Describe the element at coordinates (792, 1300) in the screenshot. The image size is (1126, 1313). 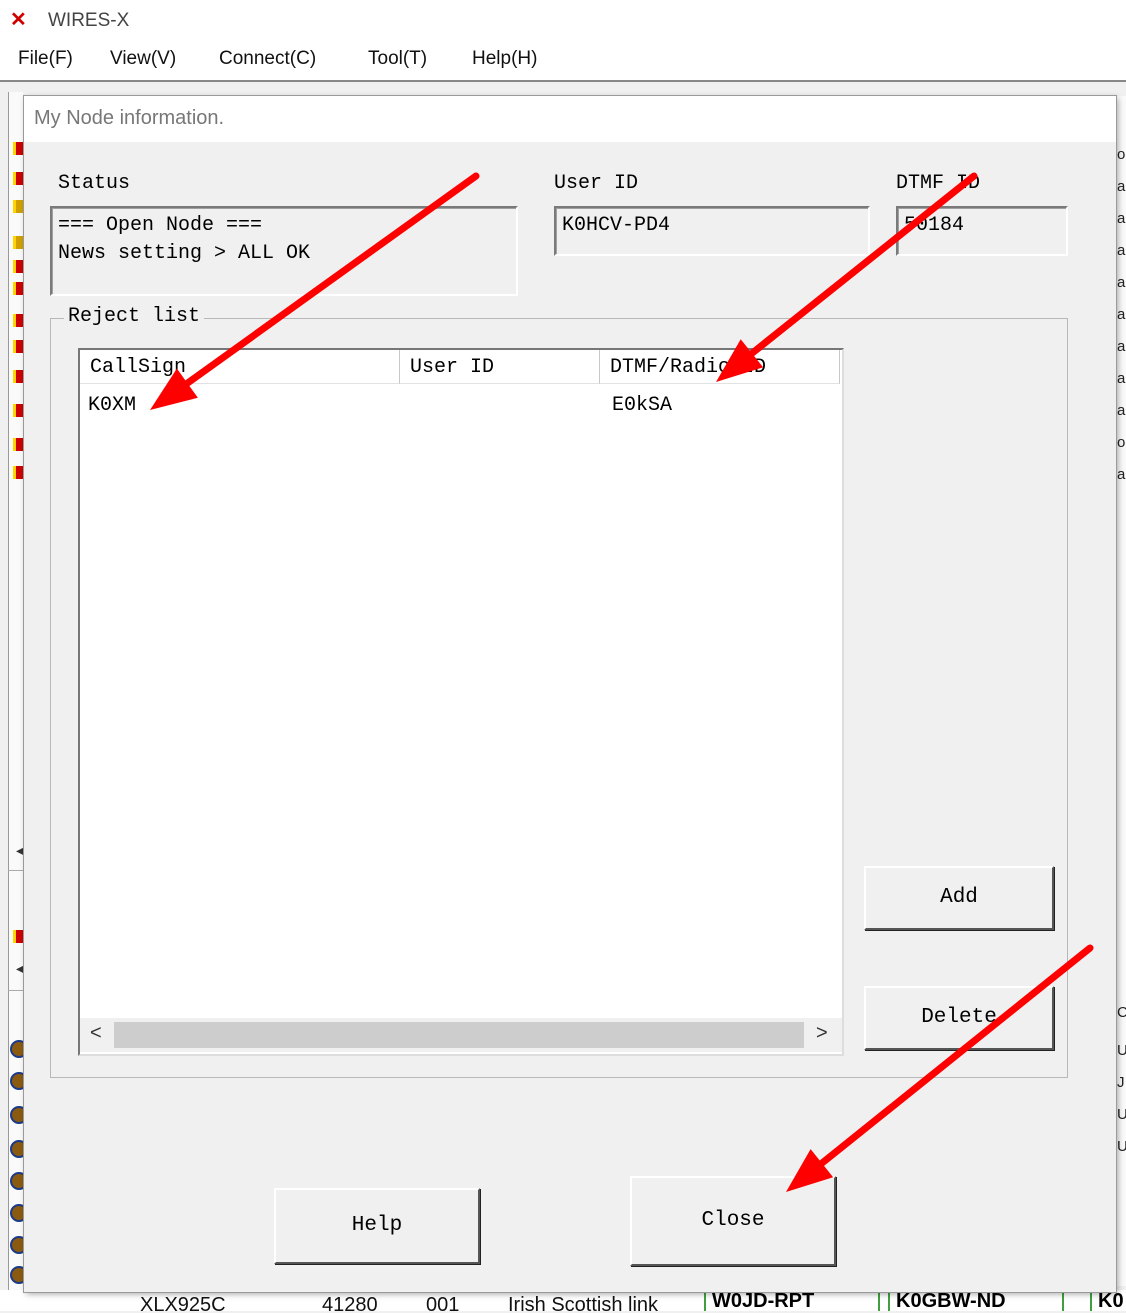
I see `node-box: W0JD-RPT` at that location.